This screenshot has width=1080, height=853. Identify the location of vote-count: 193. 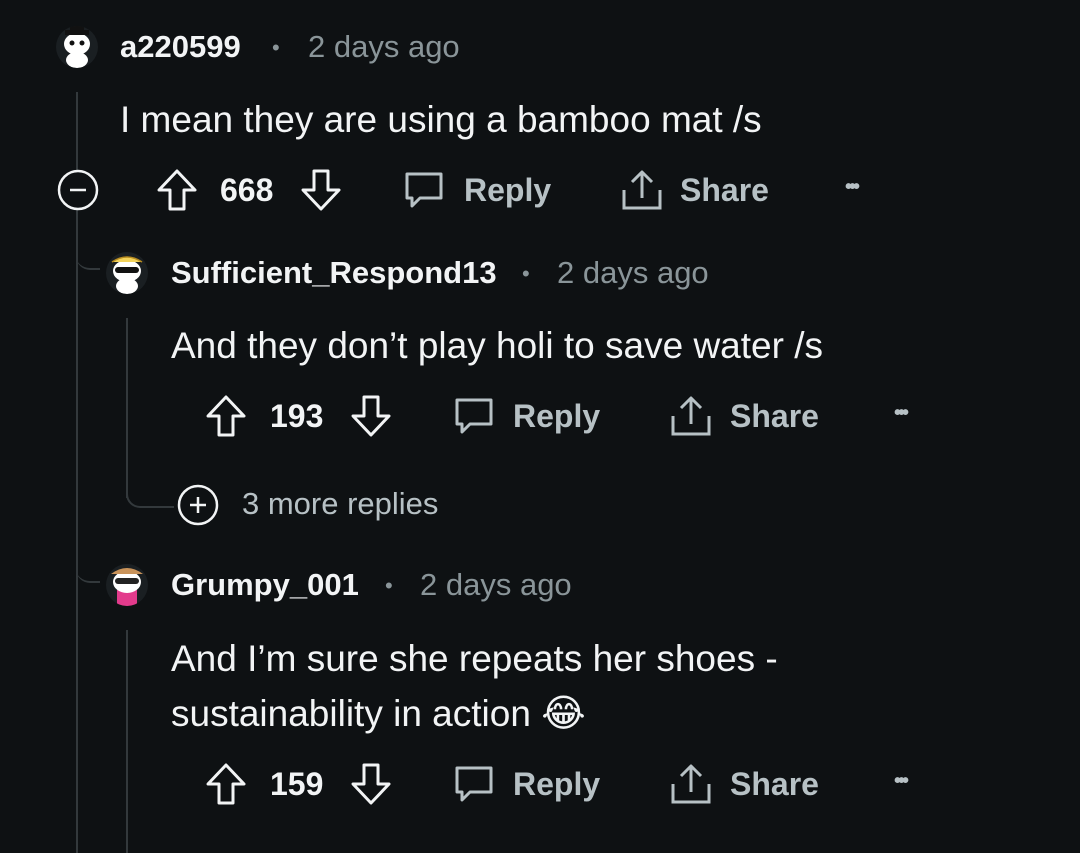
(297, 416).